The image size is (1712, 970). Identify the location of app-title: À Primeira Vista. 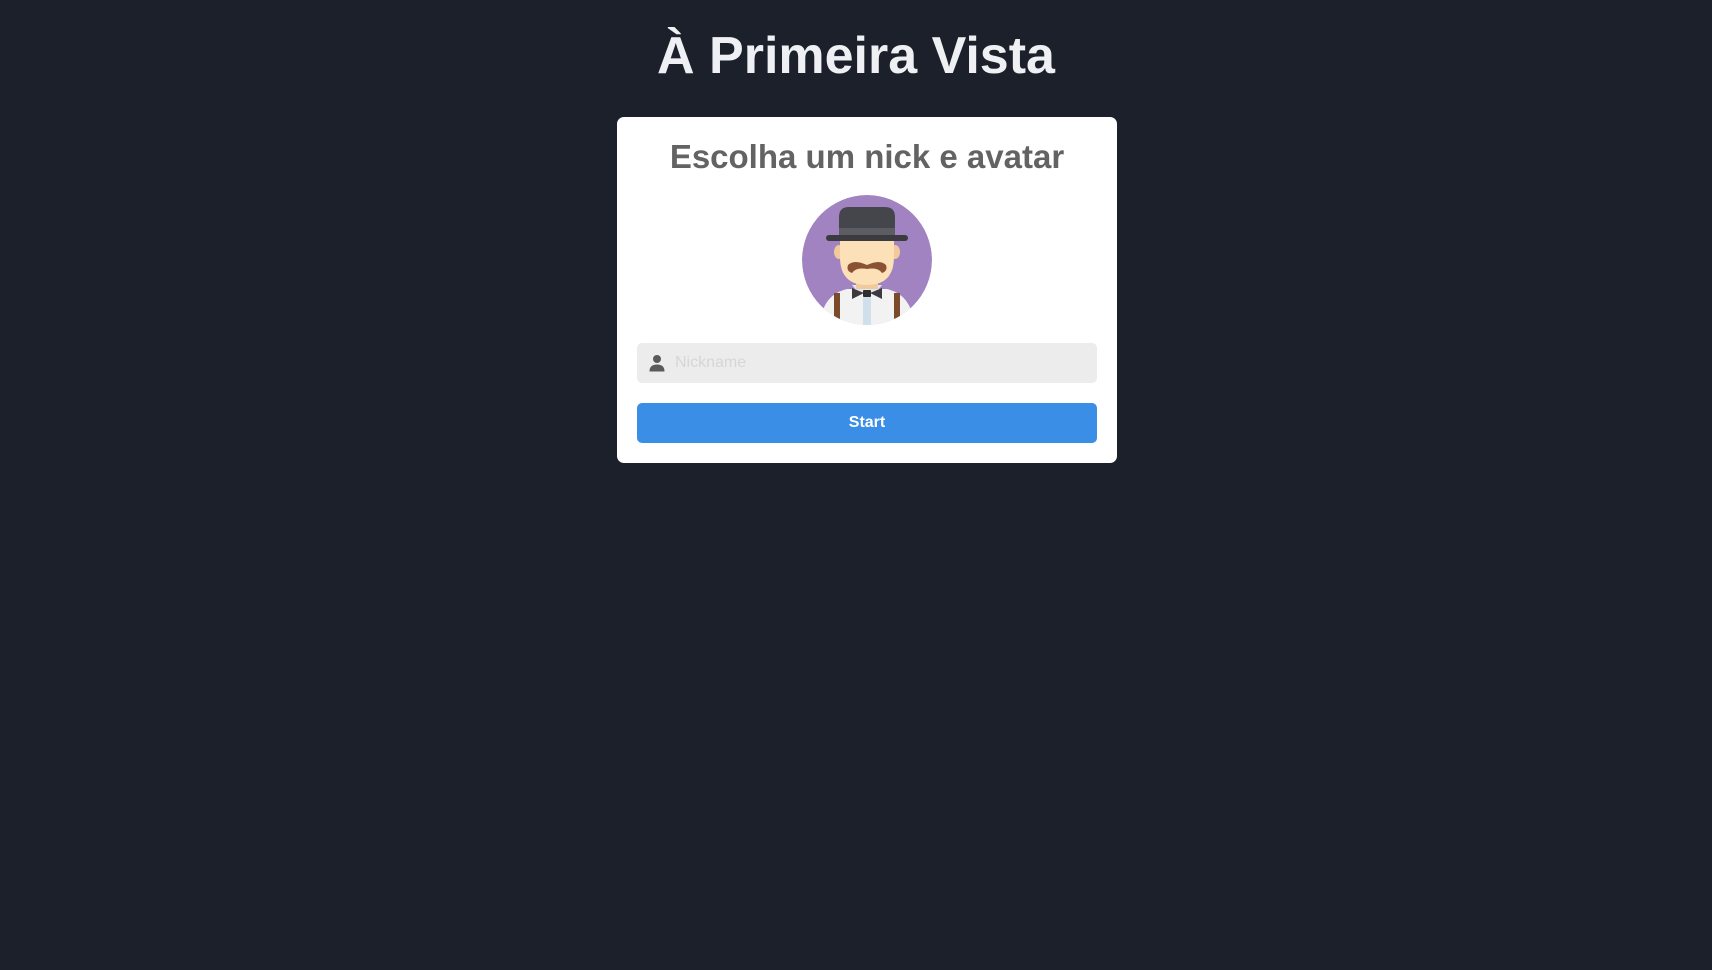
(856, 56).